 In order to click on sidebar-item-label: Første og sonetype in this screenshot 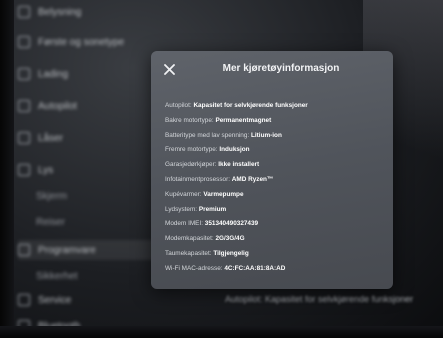, I will do `click(81, 42)`.